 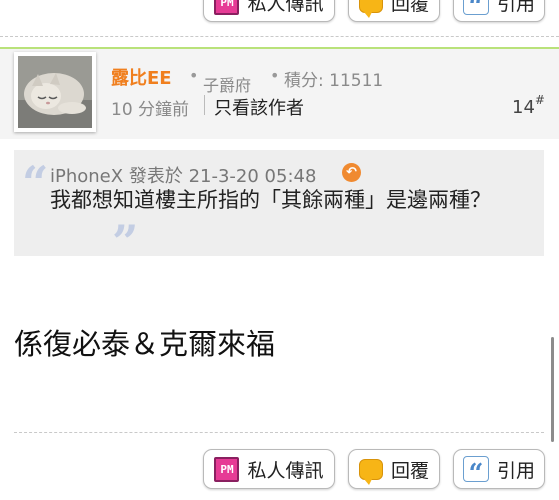 What do you see at coordinates (528, 105) in the screenshot?
I see `floor-number: 14#` at bounding box center [528, 105].